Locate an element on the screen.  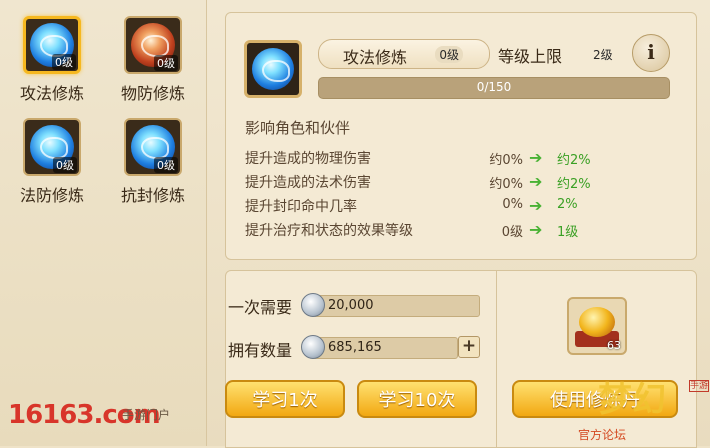
physical-defense-orb-icon: 0级 is located at coordinates (153, 45).